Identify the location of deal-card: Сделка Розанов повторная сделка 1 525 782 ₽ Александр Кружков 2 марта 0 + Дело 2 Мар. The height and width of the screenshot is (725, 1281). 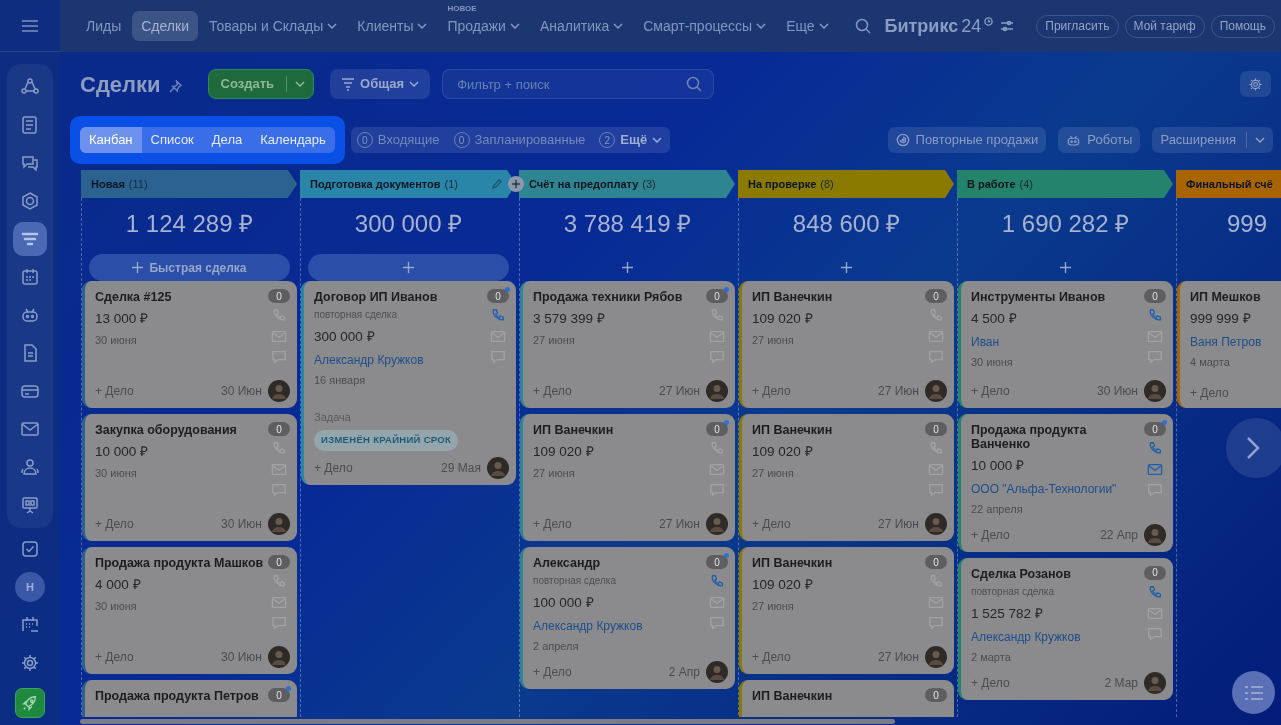
(1065, 628).